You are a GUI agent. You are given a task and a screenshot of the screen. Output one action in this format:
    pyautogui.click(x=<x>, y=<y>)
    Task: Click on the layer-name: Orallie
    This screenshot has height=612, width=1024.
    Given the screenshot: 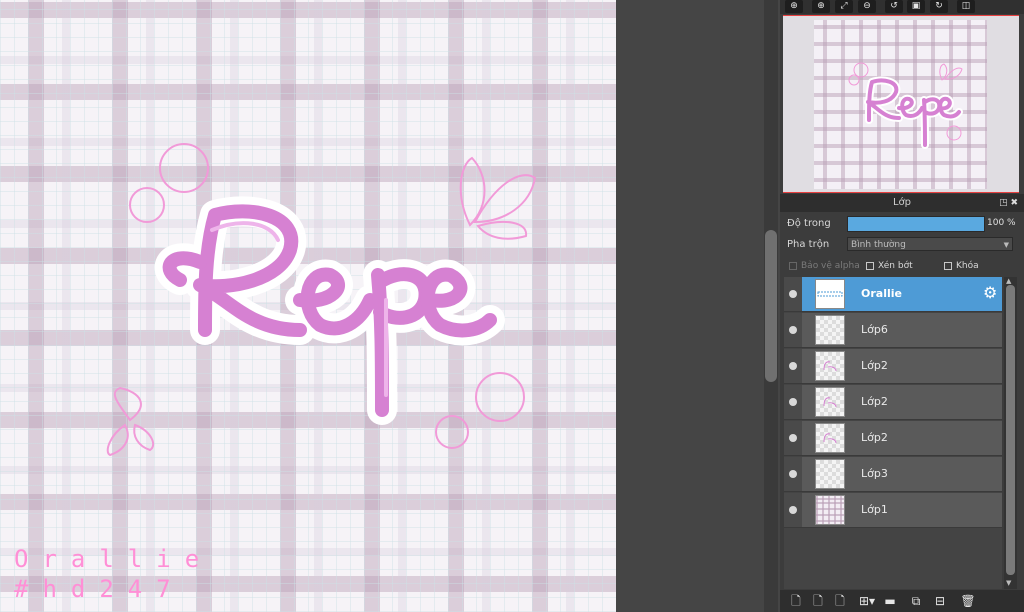 What is the action you would take?
    pyautogui.click(x=881, y=293)
    